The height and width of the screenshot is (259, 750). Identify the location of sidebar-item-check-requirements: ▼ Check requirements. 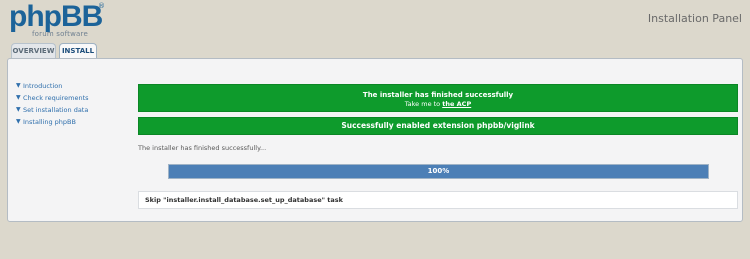
(71, 98).